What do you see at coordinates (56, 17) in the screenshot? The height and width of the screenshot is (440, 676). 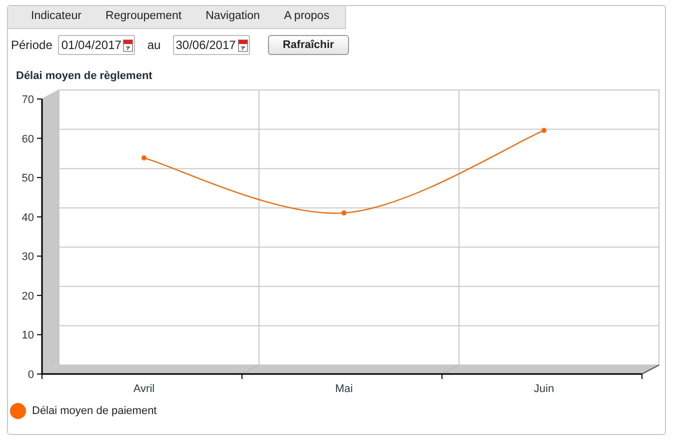 I see `menu-item: Indicateur` at bounding box center [56, 17].